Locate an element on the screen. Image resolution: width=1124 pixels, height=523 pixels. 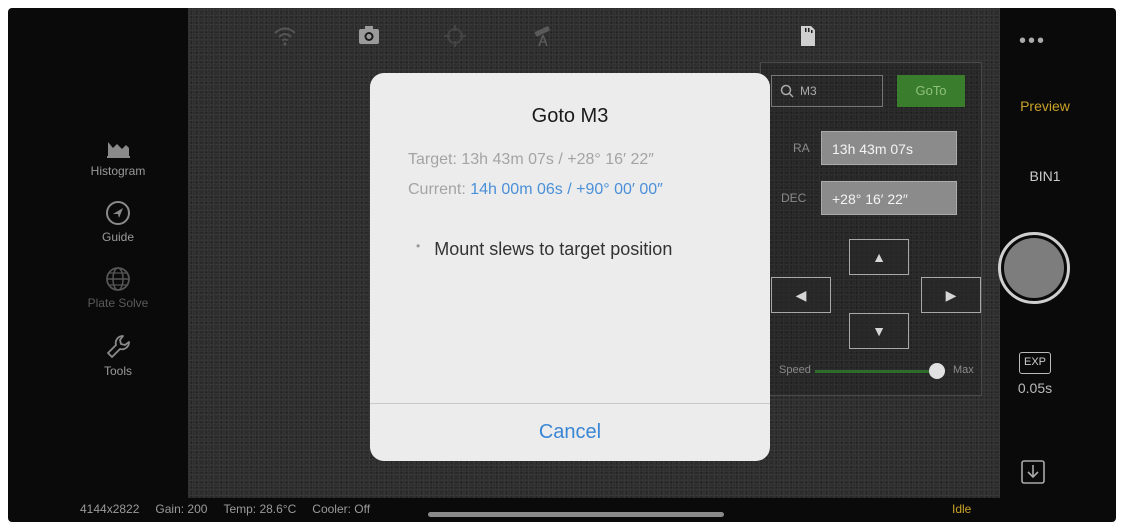
wrench-icon is located at coordinates (118, 346).